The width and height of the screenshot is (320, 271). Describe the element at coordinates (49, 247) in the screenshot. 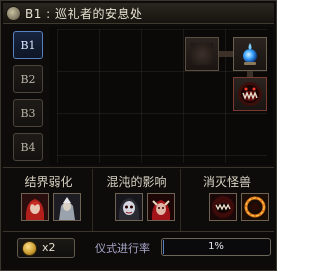

I see `coin-count: x2` at that location.